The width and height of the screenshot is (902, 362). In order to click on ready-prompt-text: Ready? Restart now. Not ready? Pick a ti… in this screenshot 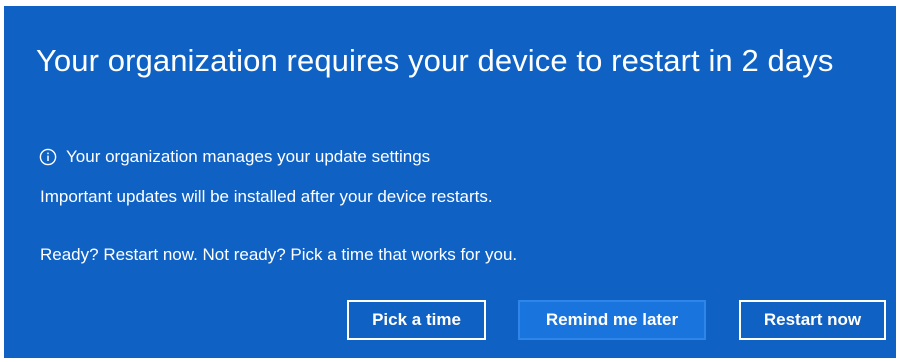, I will do `click(279, 254)`.